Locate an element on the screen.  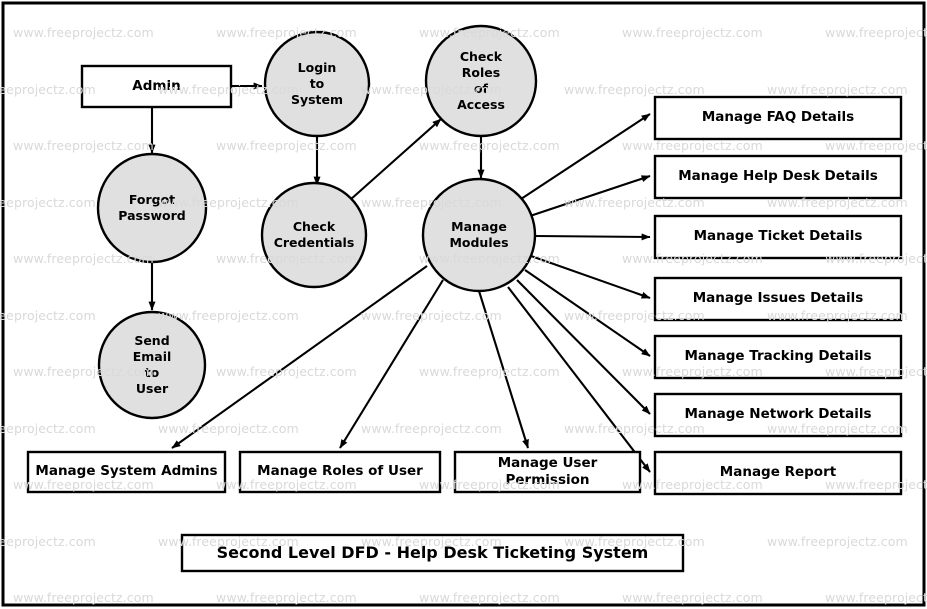
flow-modules-to-ticket is located at coordinates (592, 237).